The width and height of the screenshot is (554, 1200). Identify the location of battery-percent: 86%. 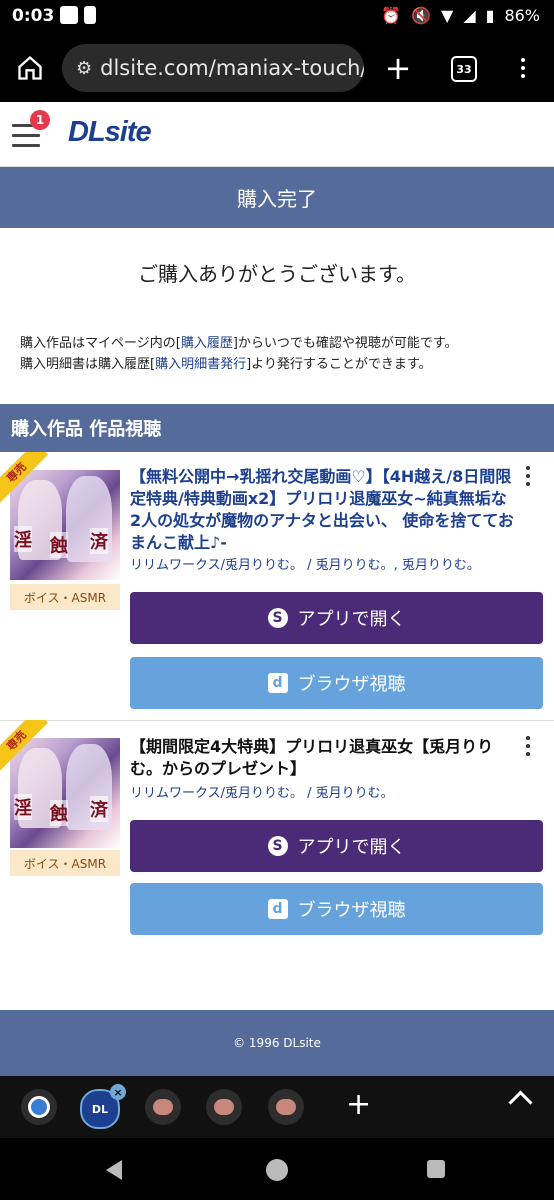
(522, 15).